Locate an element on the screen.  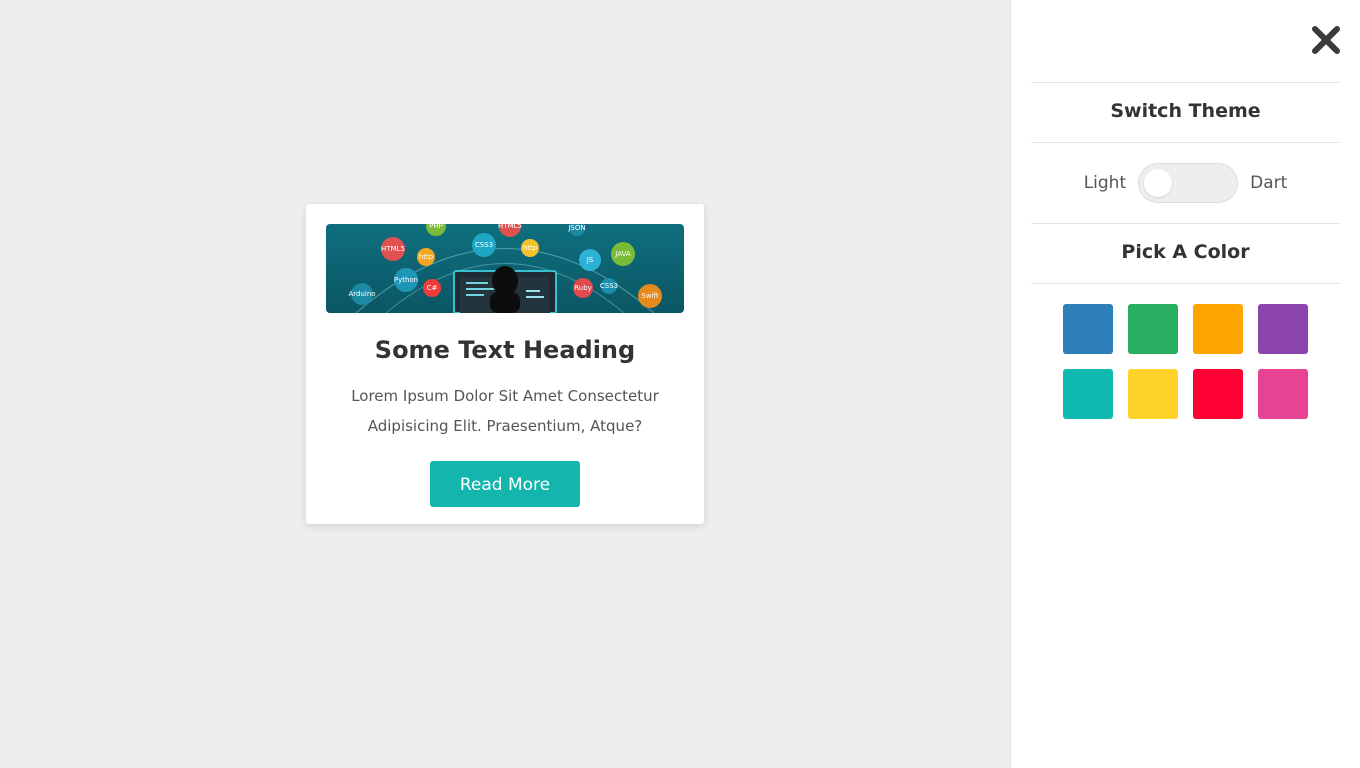
svg-text: Python is located at coordinates (406, 280).